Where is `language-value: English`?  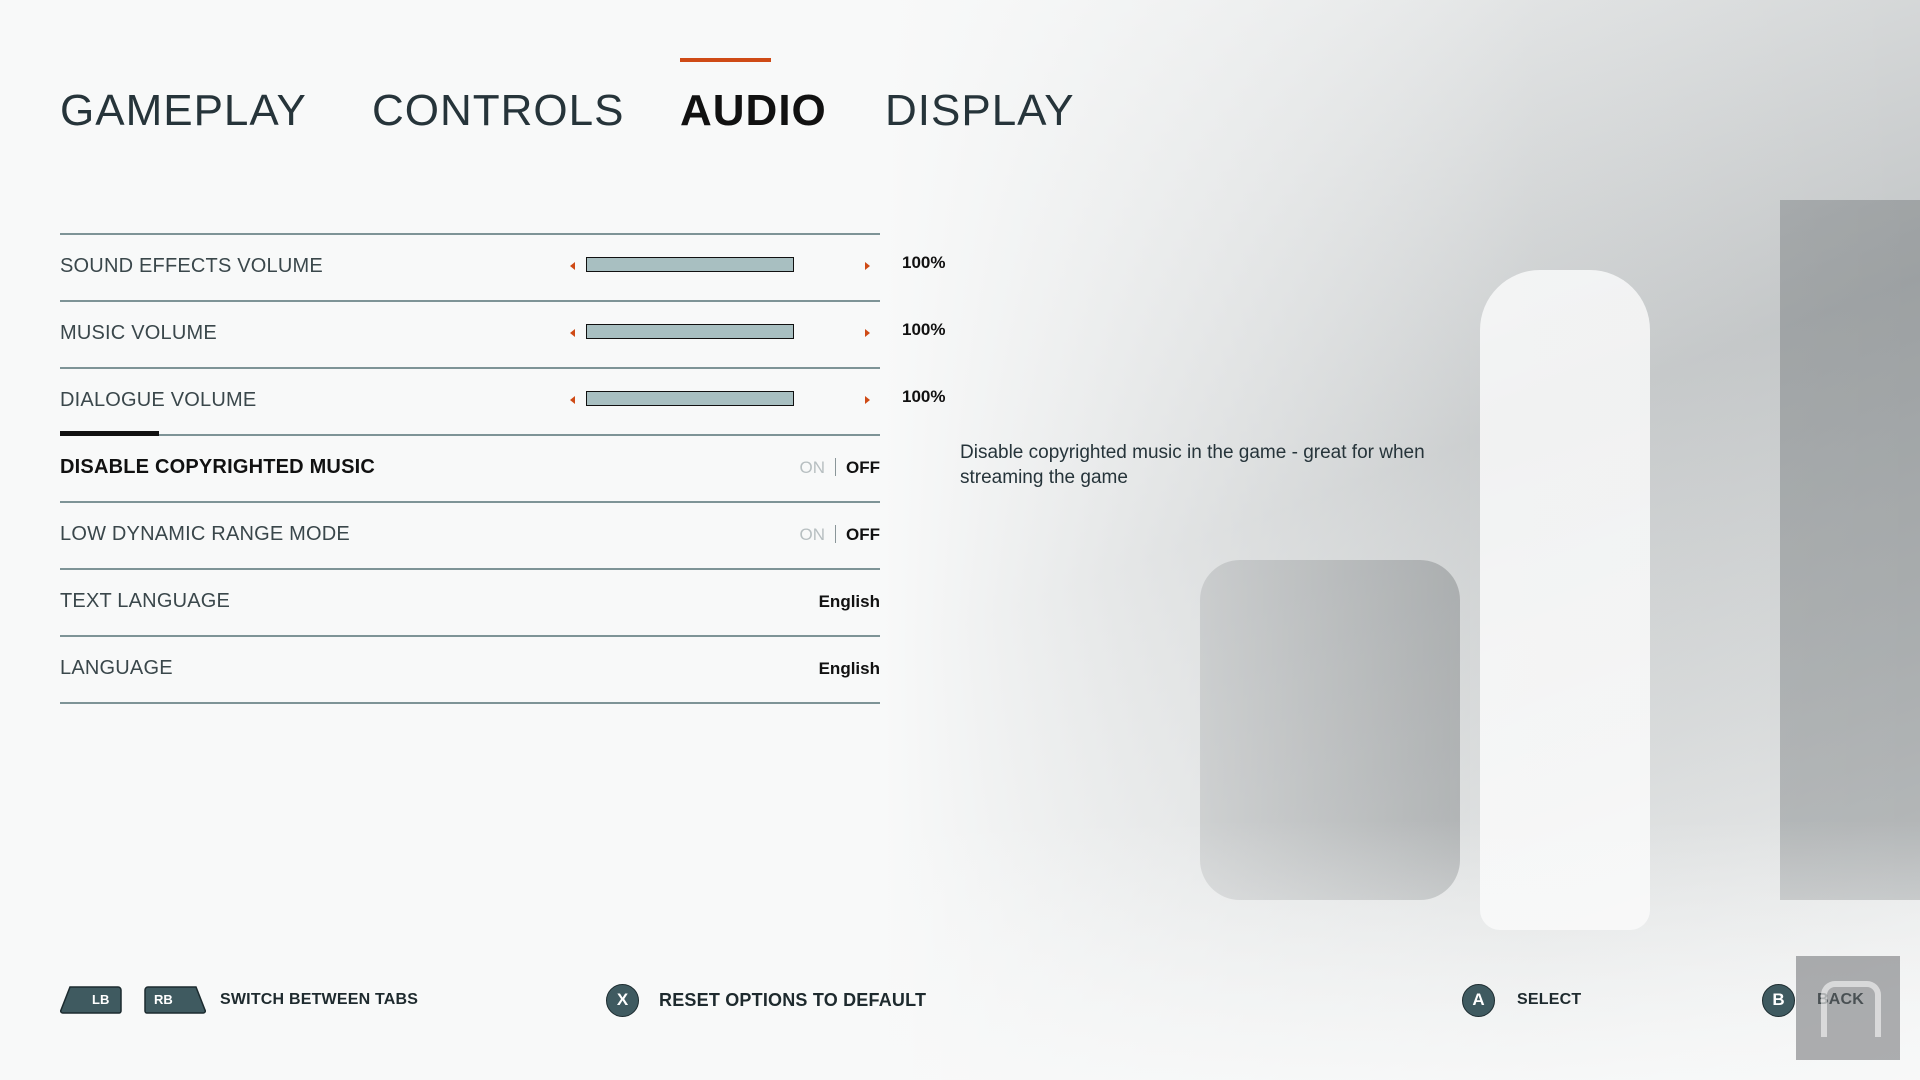
language-value: English is located at coordinates (849, 669).